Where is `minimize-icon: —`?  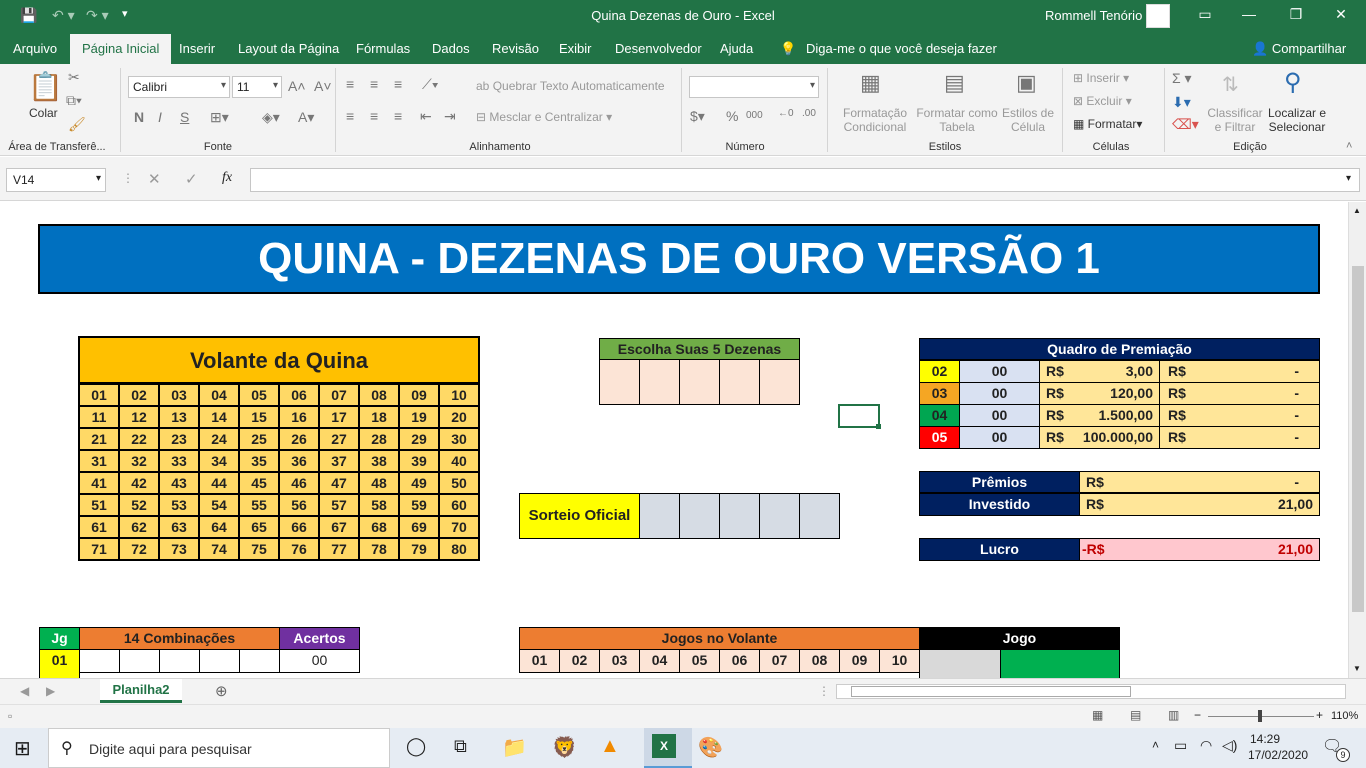 minimize-icon: — is located at coordinates (1249, 14).